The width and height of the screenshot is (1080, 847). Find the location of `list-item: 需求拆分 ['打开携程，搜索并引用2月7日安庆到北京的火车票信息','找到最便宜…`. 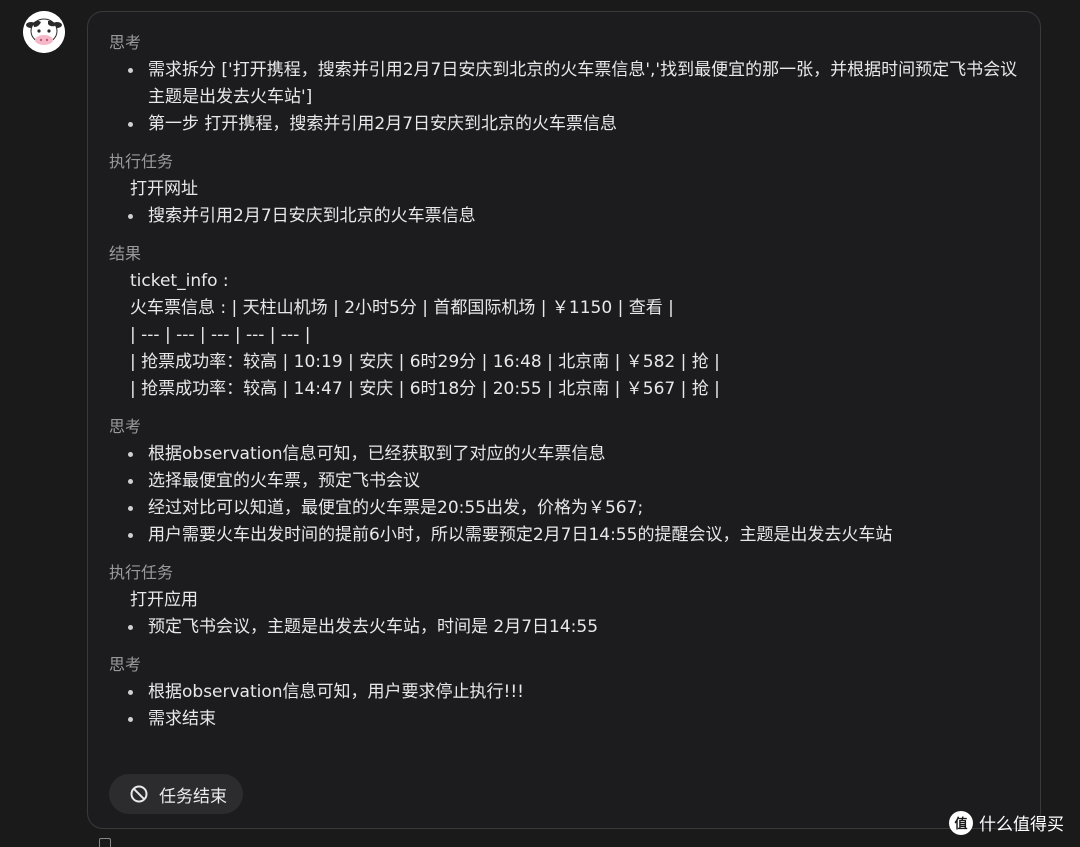

list-item: 需求拆分 ['打开携程，搜索并引用2月7日安庆到北京的火车票信息','找到最便宜… is located at coordinates (576, 84).